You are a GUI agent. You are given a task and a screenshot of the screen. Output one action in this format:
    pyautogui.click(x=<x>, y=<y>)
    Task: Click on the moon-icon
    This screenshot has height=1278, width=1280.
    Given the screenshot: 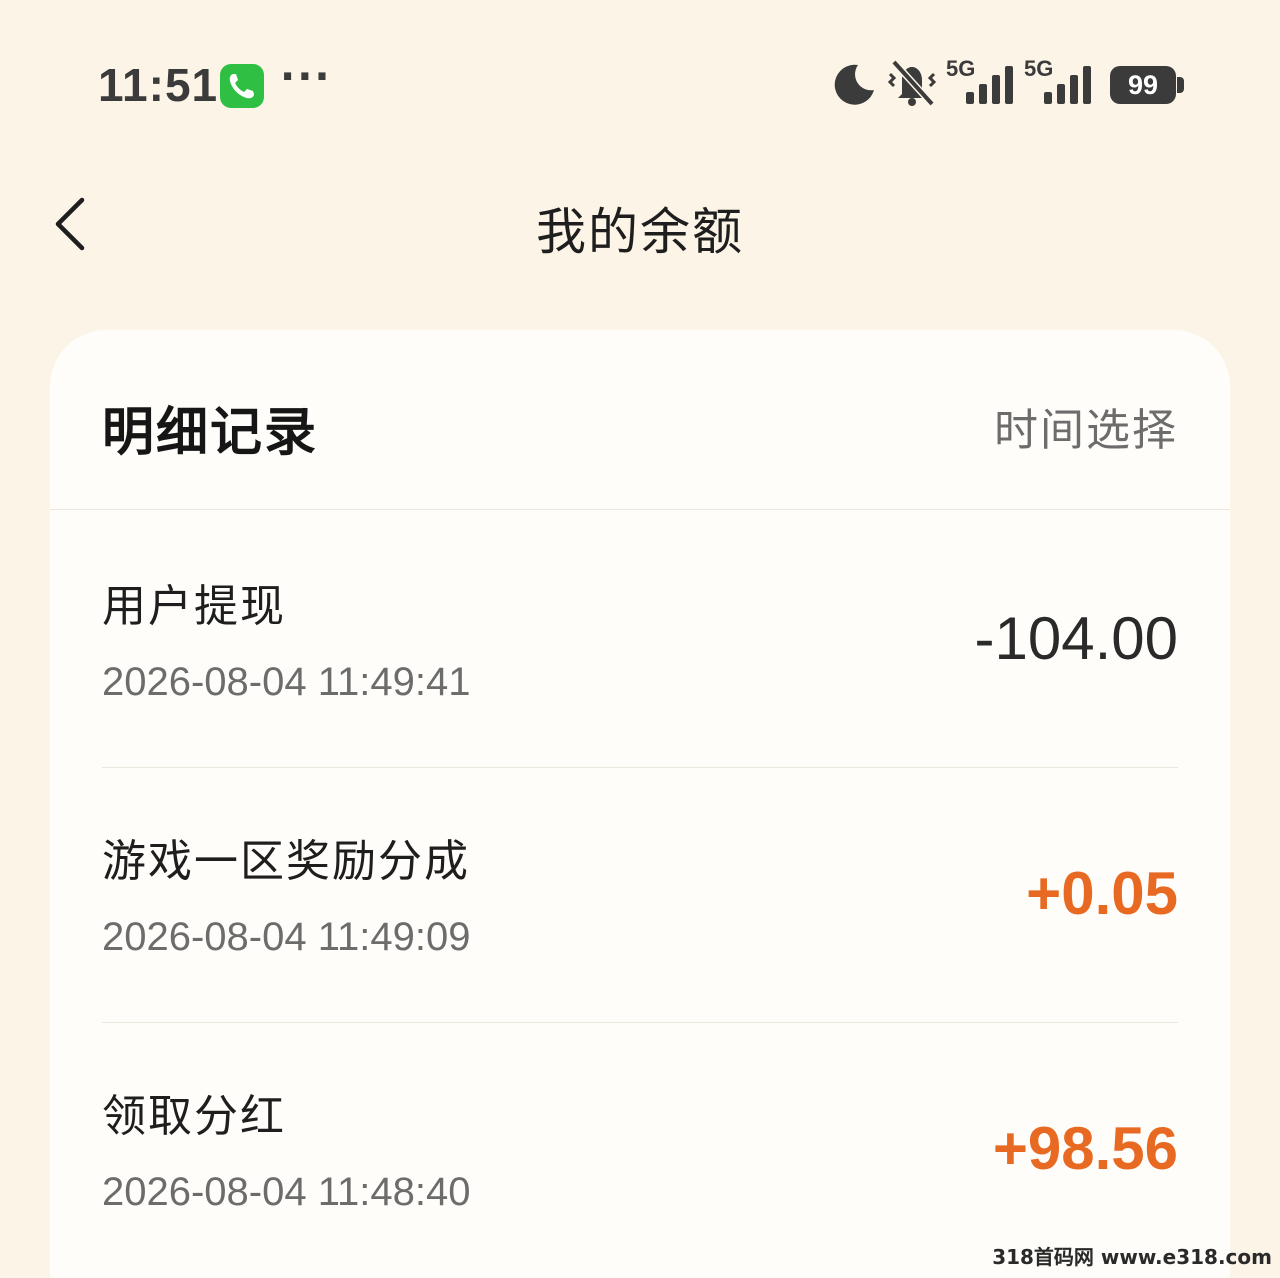 What is the action you would take?
    pyautogui.click(x=854, y=84)
    